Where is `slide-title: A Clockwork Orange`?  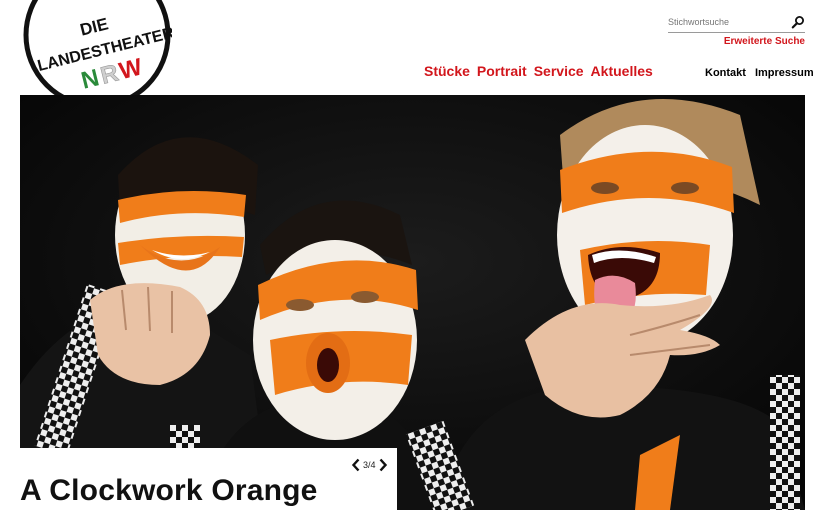 slide-title: A Clockwork Orange is located at coordinates (169, 491).